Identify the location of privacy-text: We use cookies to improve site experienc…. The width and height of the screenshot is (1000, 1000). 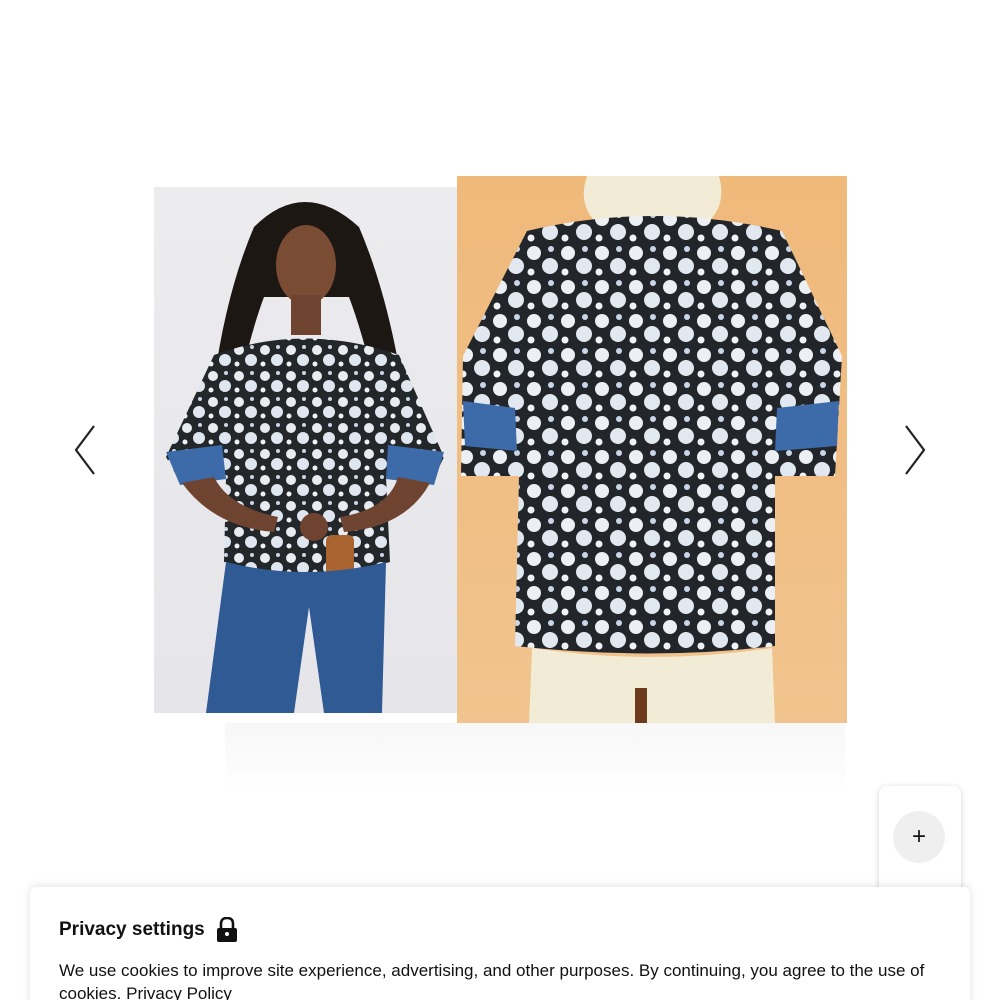
(499, 979).